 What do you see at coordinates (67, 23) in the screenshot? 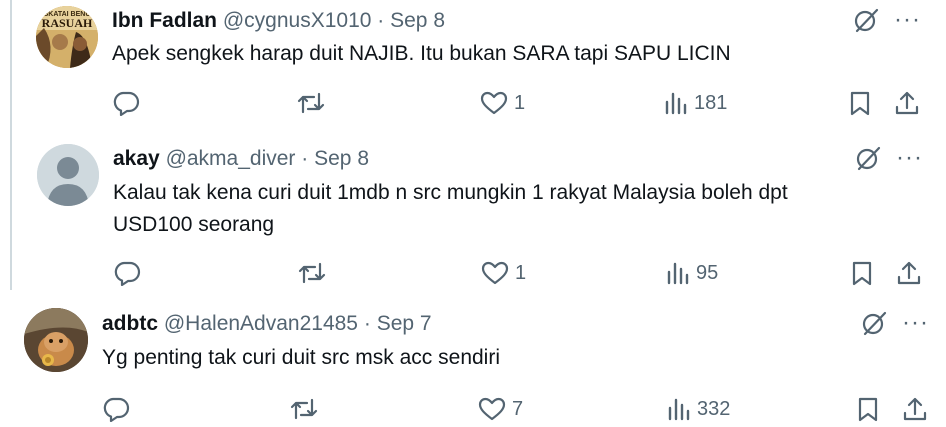
I see `avatar-text-2: RASUAH` at bounding box center [67, 23].